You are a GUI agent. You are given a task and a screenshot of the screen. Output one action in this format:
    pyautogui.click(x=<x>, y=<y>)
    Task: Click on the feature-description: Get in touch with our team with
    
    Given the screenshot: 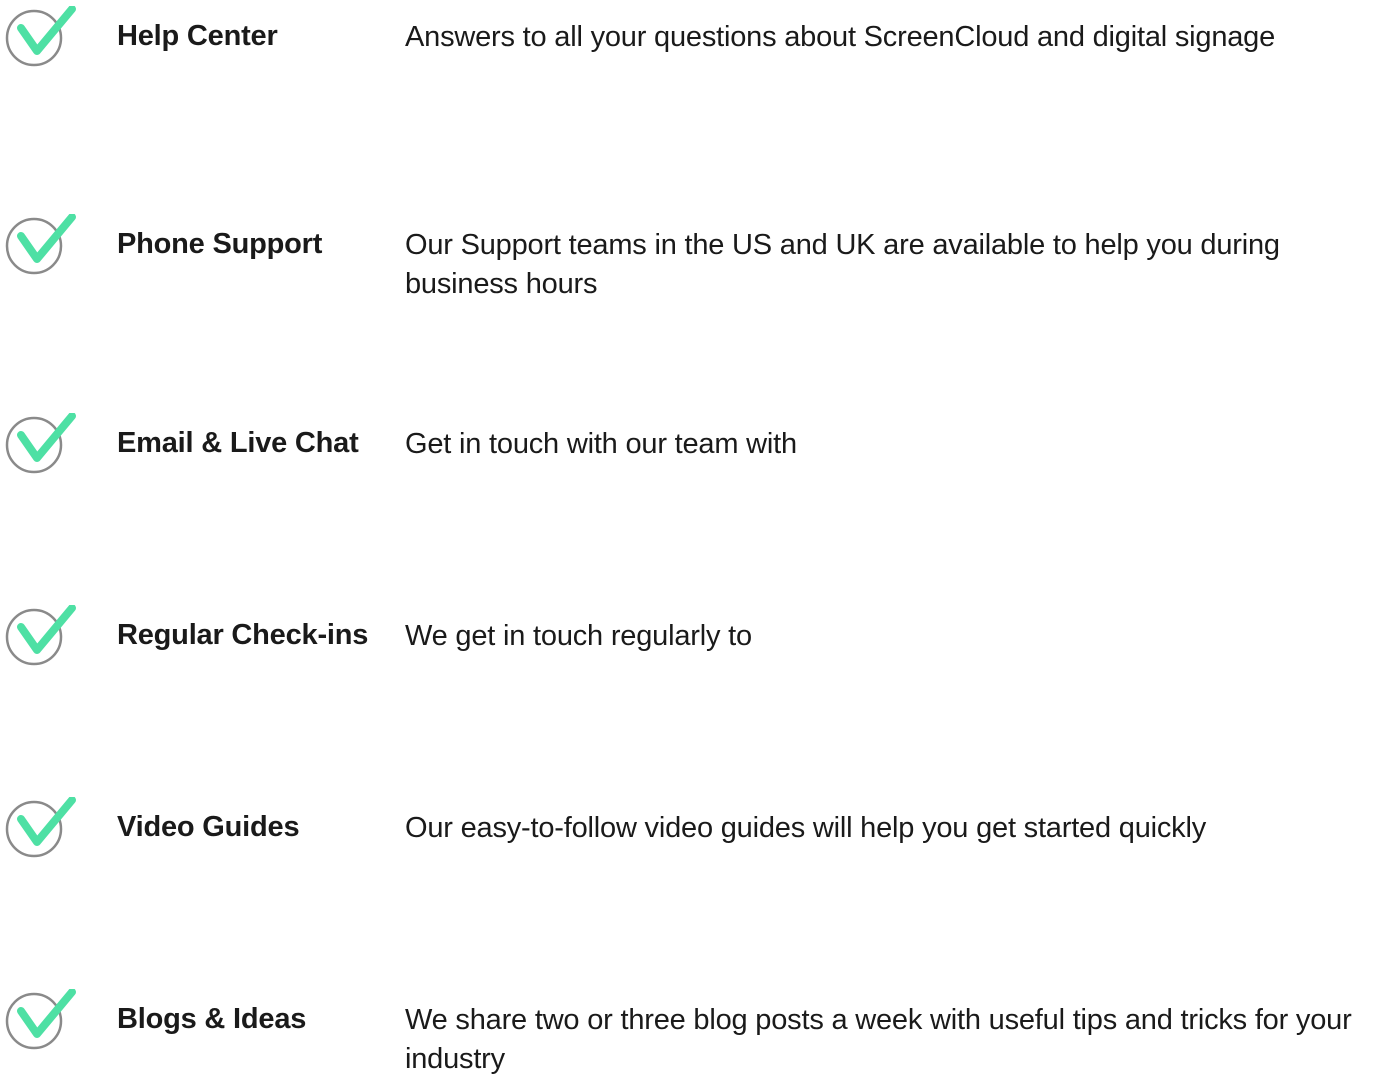 What is the action you would take?
    pyautogui.click(x=601, y=444)
    